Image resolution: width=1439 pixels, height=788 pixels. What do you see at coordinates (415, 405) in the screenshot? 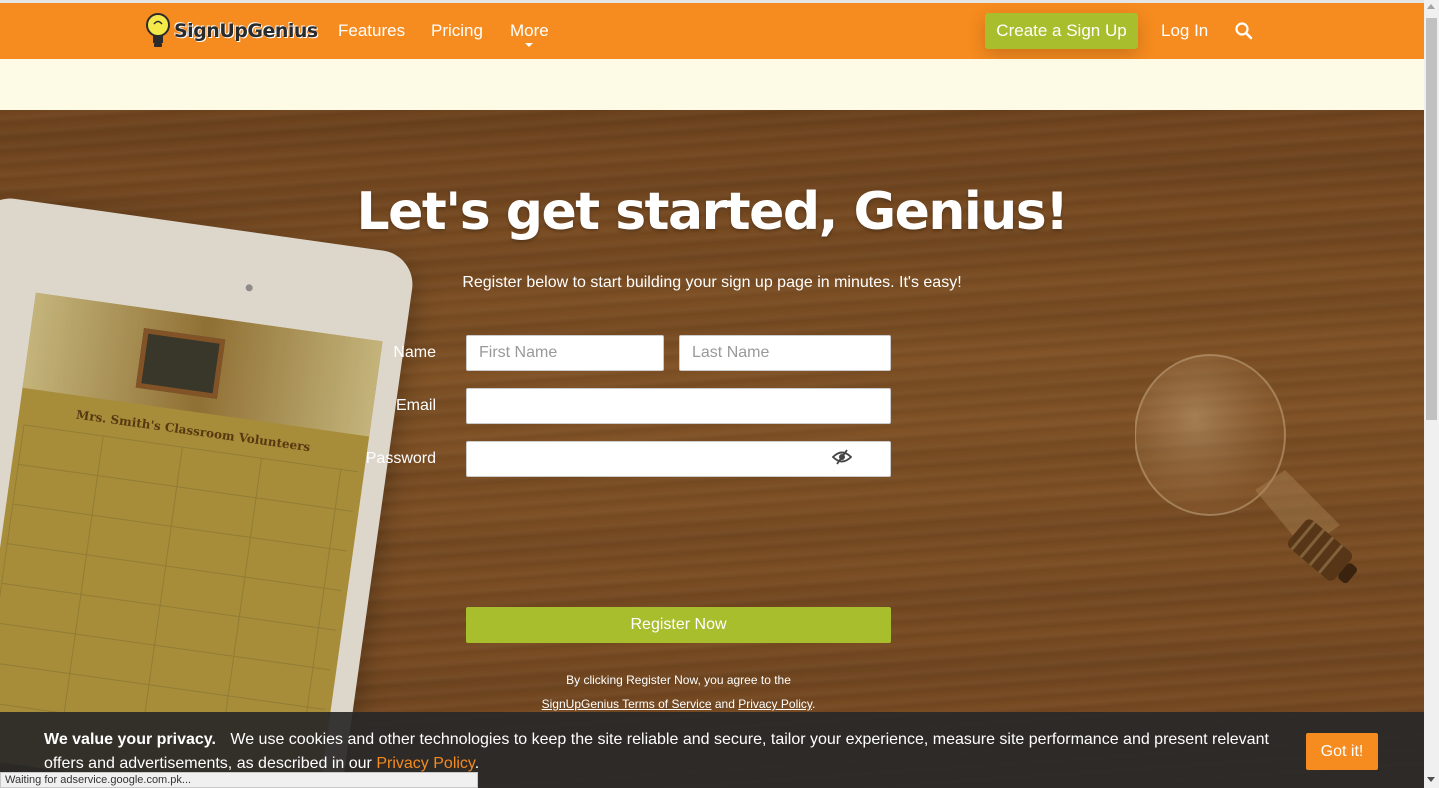
I see `email-label: Email` at bounding box center [415, 405].